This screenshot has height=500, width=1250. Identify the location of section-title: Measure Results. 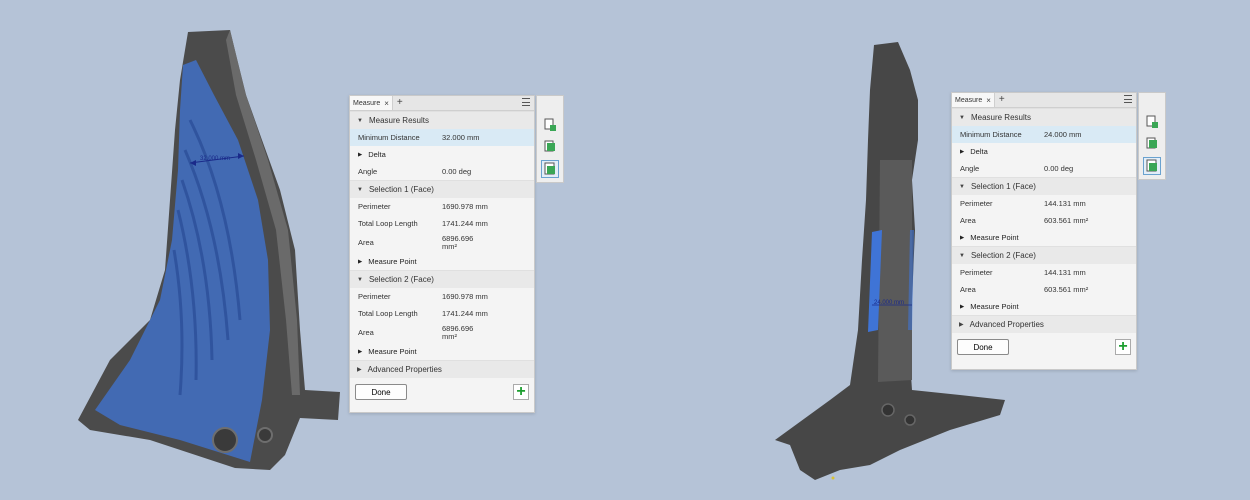
(1000, 117).